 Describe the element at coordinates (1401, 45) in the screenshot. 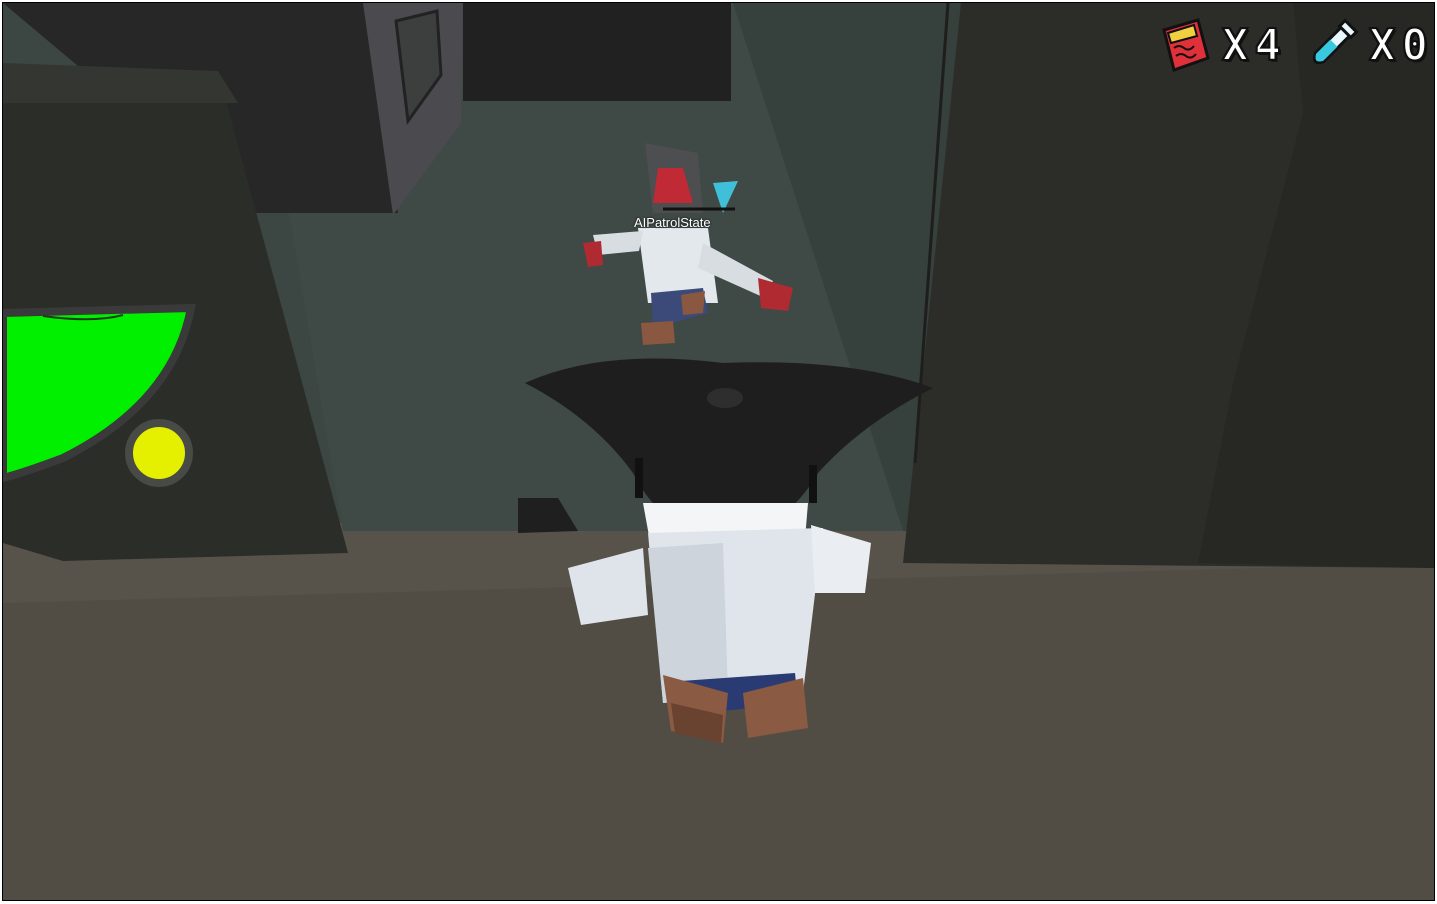

I see `vials-count: X0` at that location.